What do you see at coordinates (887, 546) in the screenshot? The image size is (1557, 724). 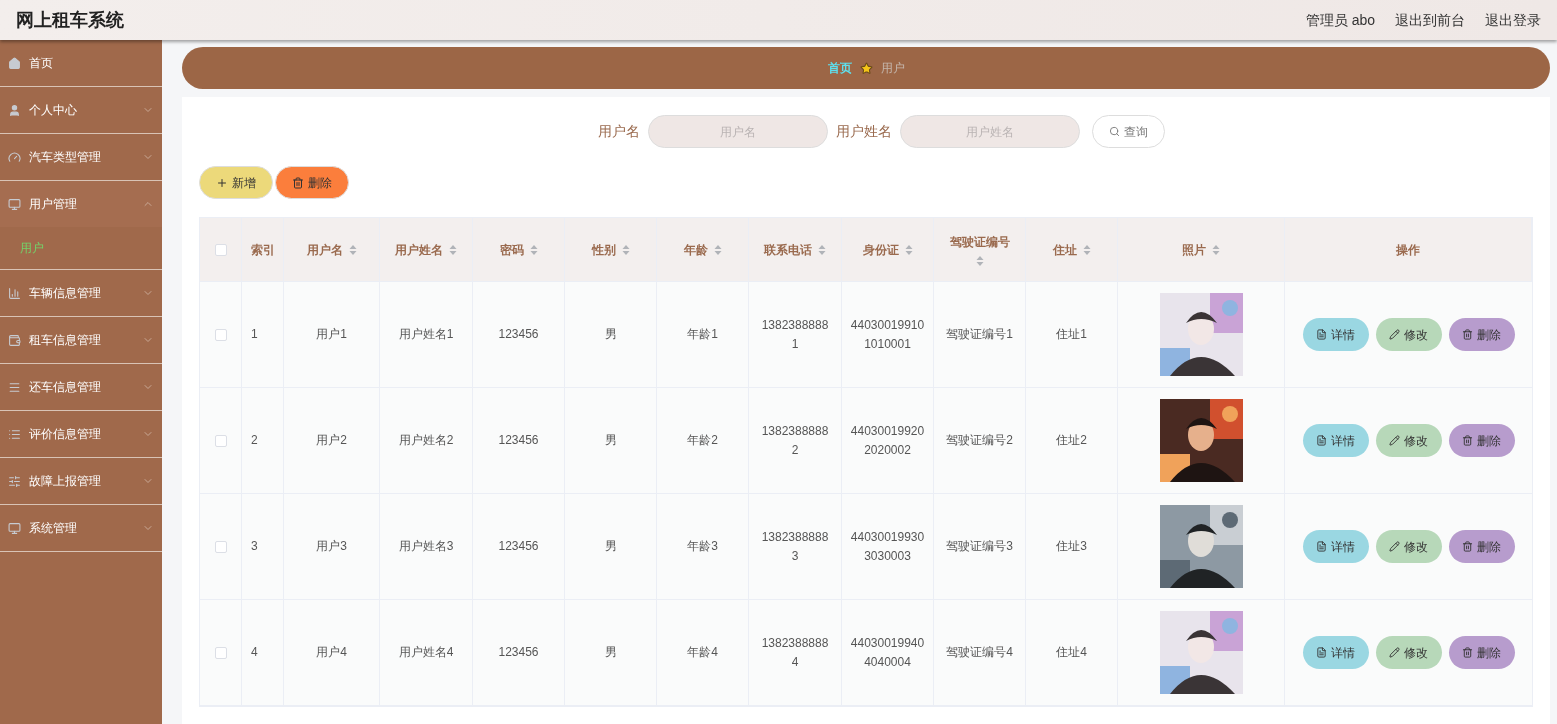 I see `table-cell-text: 440300199303030003` at bounding box center [887, 546].